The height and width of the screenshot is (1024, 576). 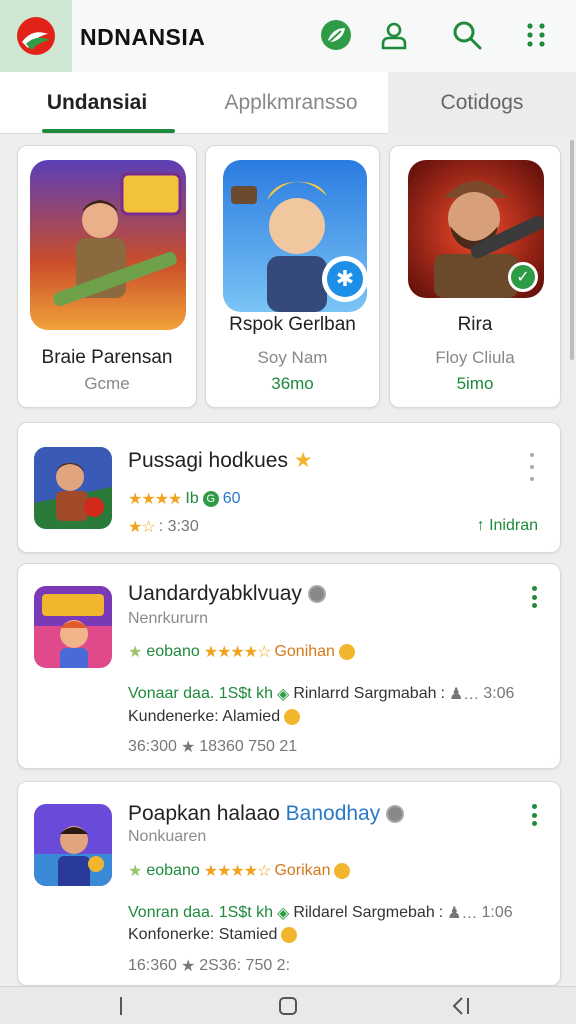 I want to click on rating-row: ★★★★ Ib G 60, so click(x=184, y=499).